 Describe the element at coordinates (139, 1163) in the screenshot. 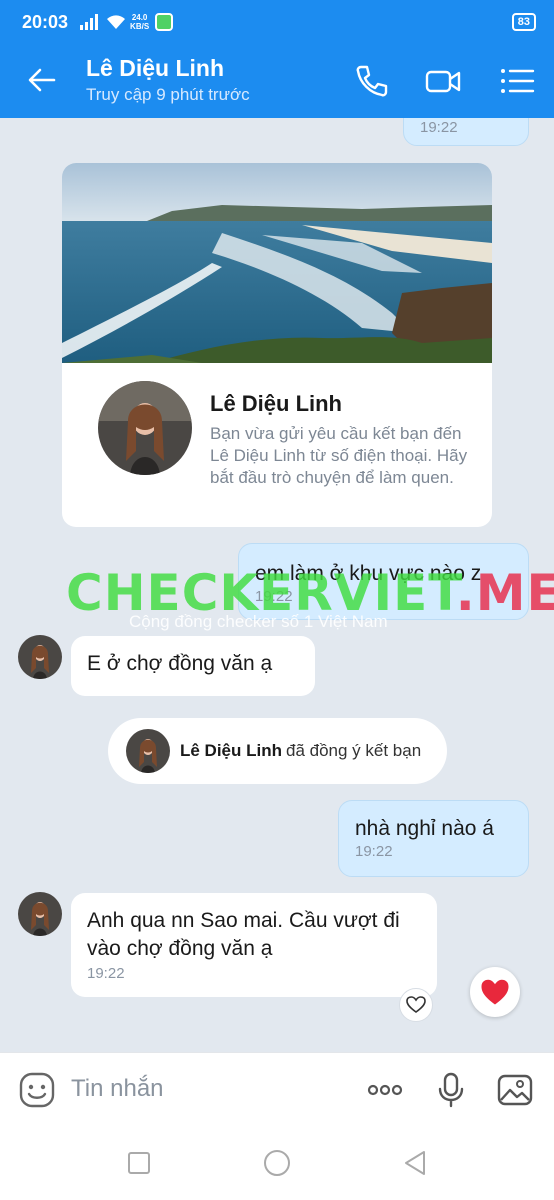

I see `recent-apps-icon` at that location.